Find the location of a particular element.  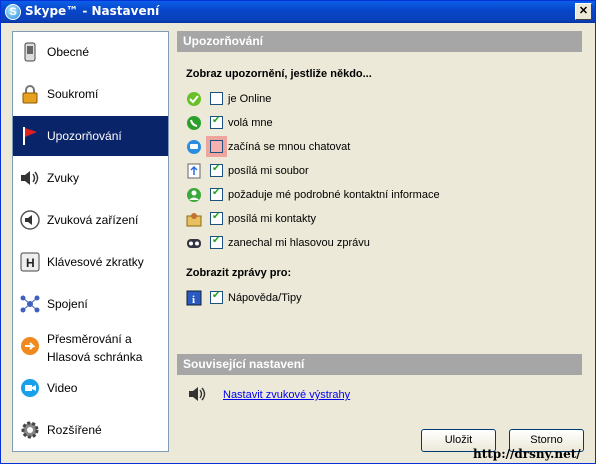

section-header-related: Související nastavení is located at coordinates (379, 364).